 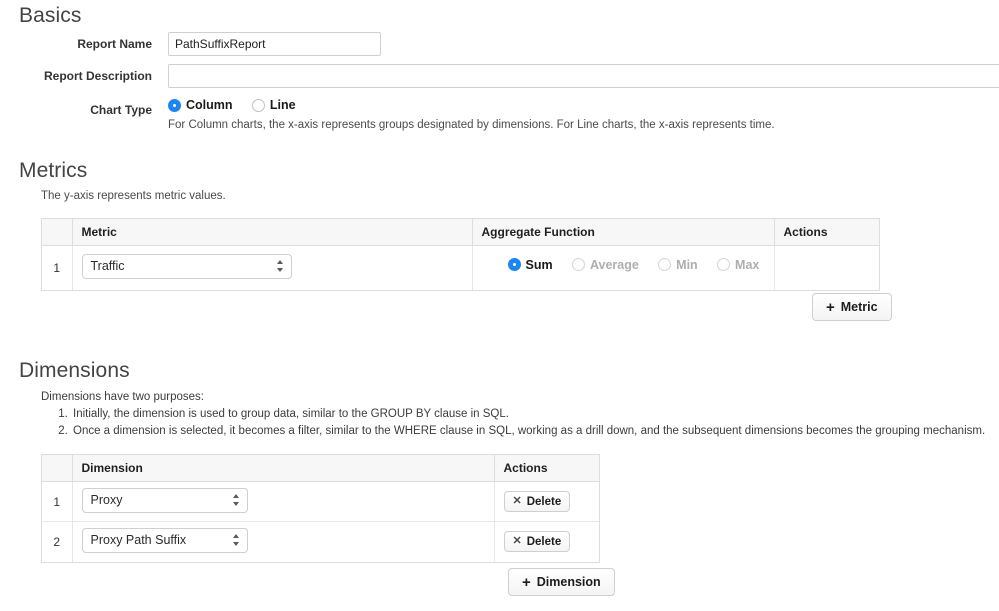 What do you see at coordinates (57, 541) in the screenshot?
I see `dimensions-row-index: 2` at bounding box center [57, 541].